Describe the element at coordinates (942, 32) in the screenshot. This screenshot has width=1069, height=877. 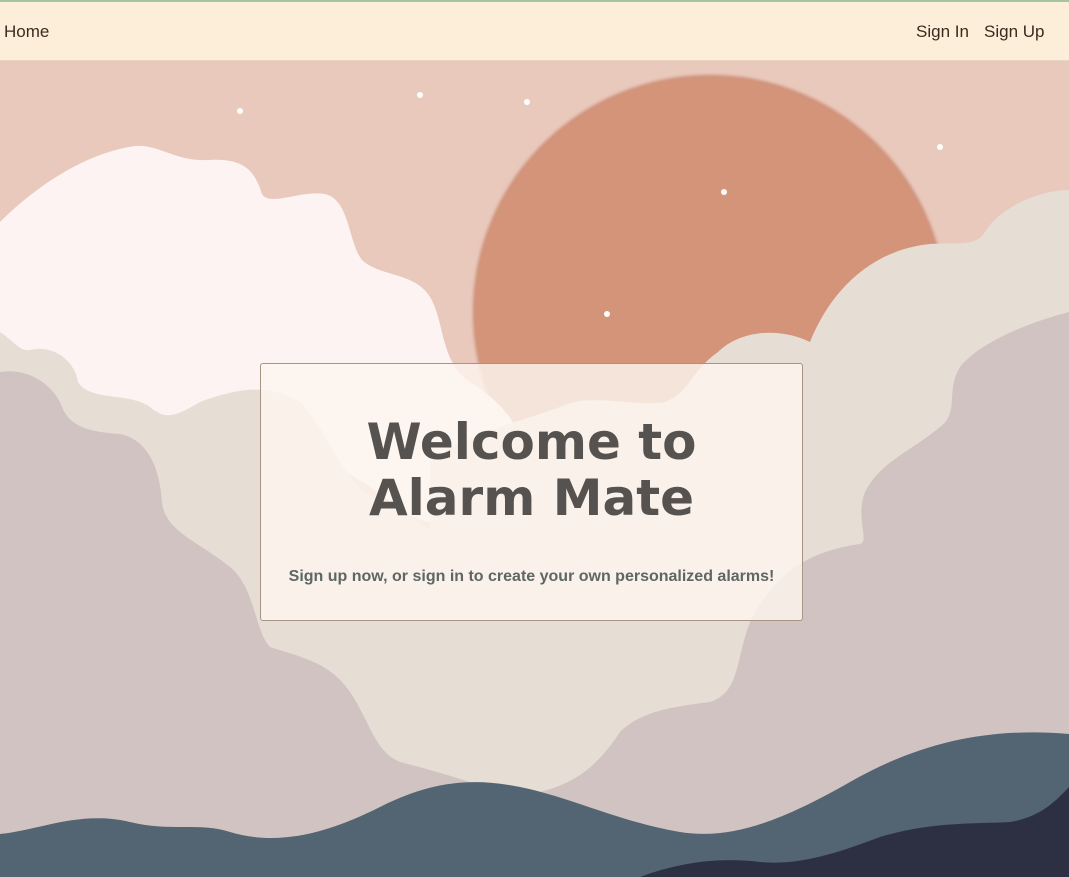
I see `nav-sign-in-link: Sign In` at that location.